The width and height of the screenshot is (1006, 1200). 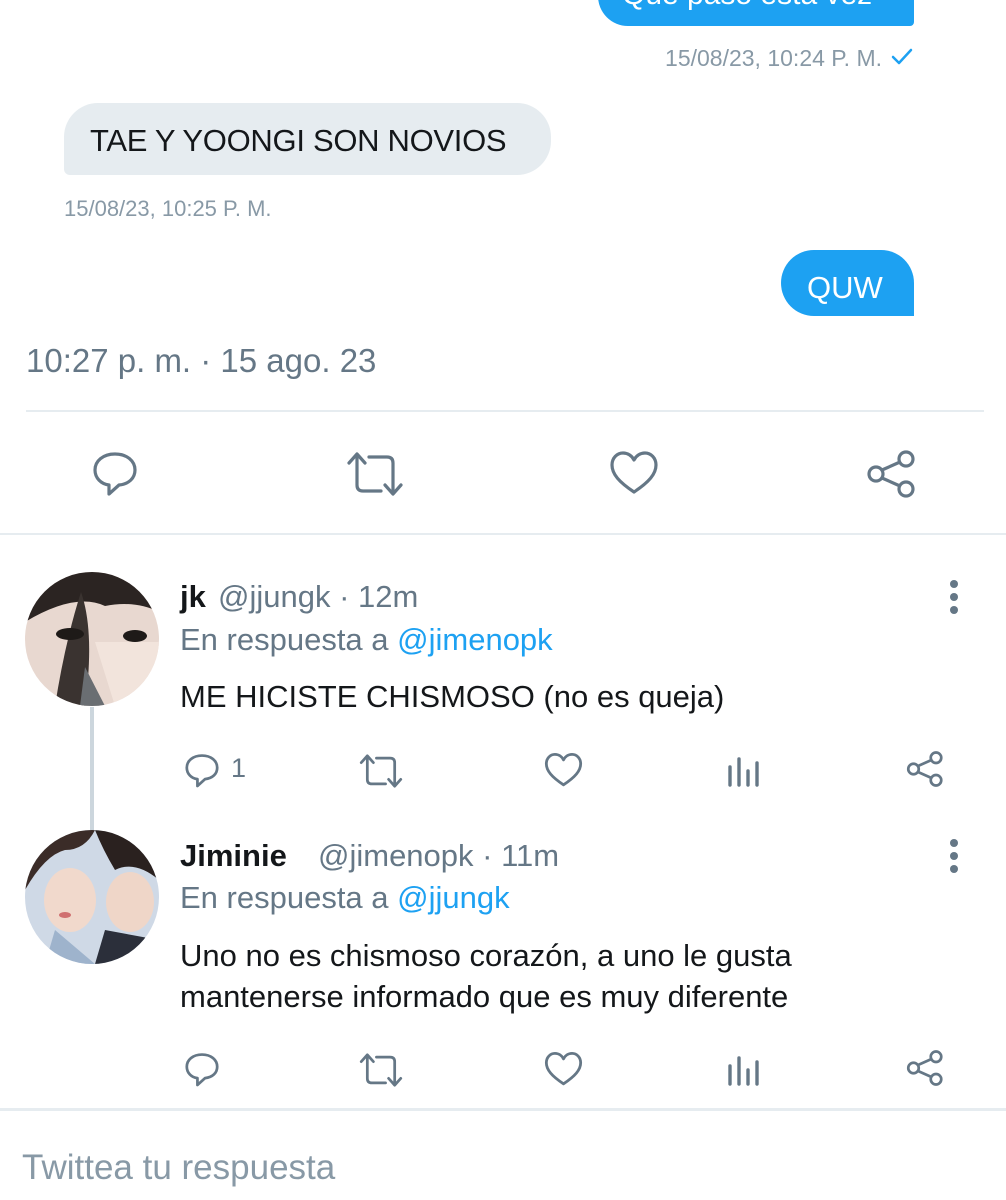 What do you see at coordinates (379, 596) in the screenshot?
I see `reply-age: · 12m` at bounding box center [379, 596].